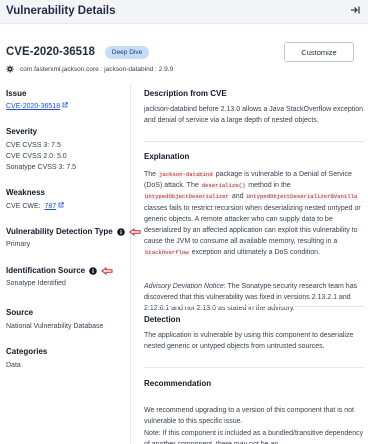 The image size is (368, 444). What do you see at coordinates (355, 11) in the screenshot?
I see `collapse-panel-icon` at bounding box center [355, 11].